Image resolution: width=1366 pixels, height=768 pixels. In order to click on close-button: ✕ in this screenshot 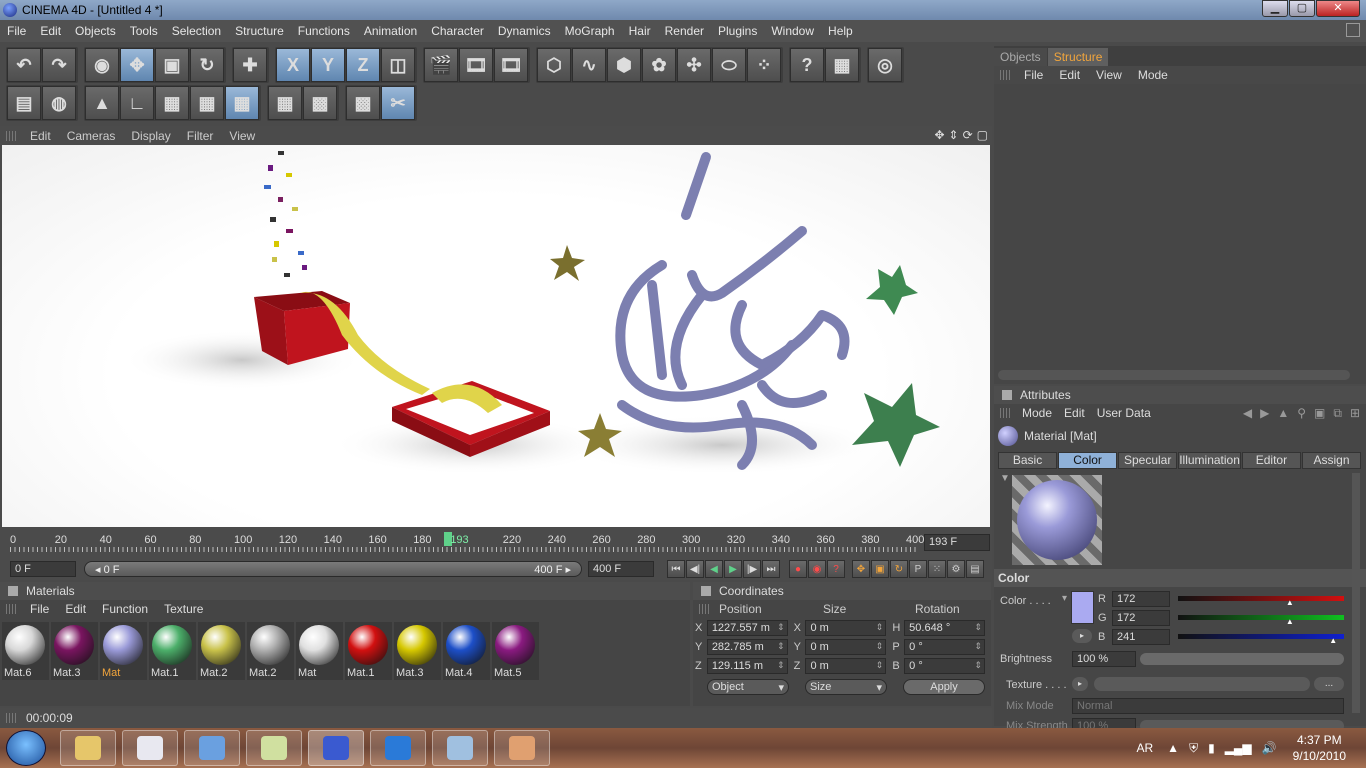, I will do `click(1338, 8)`.